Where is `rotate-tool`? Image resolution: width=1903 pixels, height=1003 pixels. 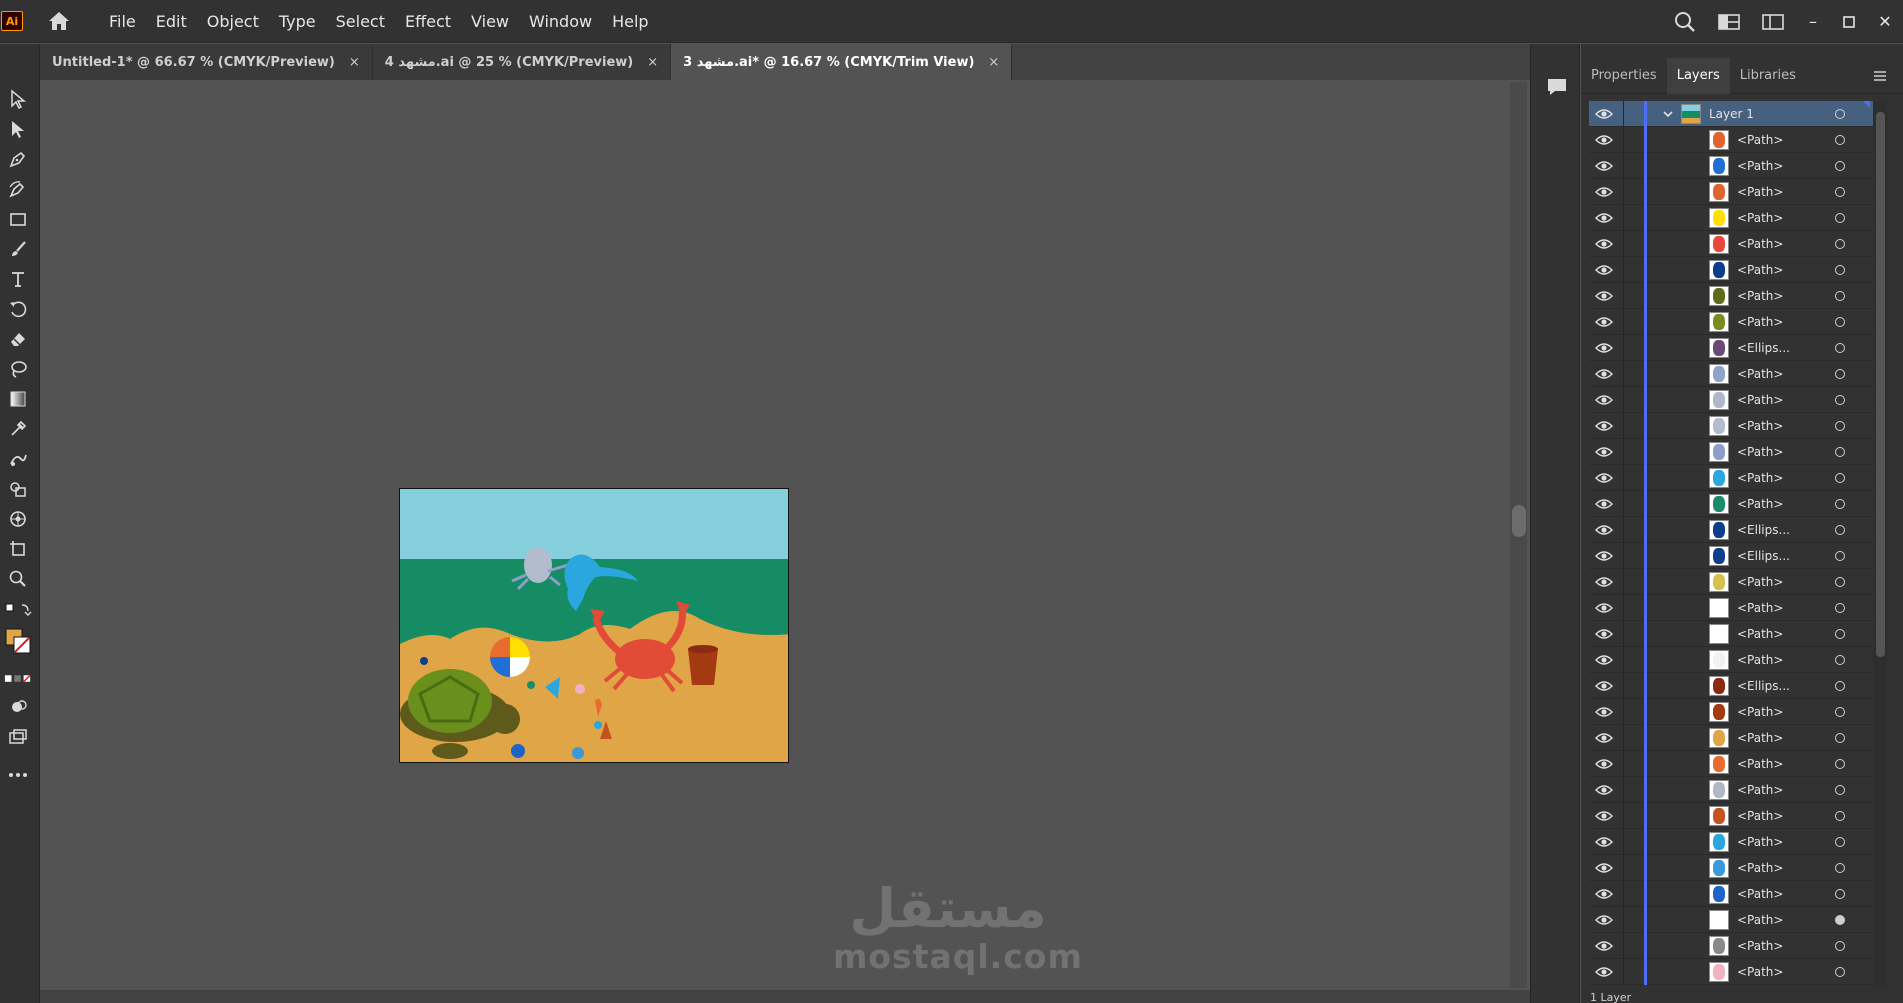 rotate-tool is located at coordinates (18, 309).